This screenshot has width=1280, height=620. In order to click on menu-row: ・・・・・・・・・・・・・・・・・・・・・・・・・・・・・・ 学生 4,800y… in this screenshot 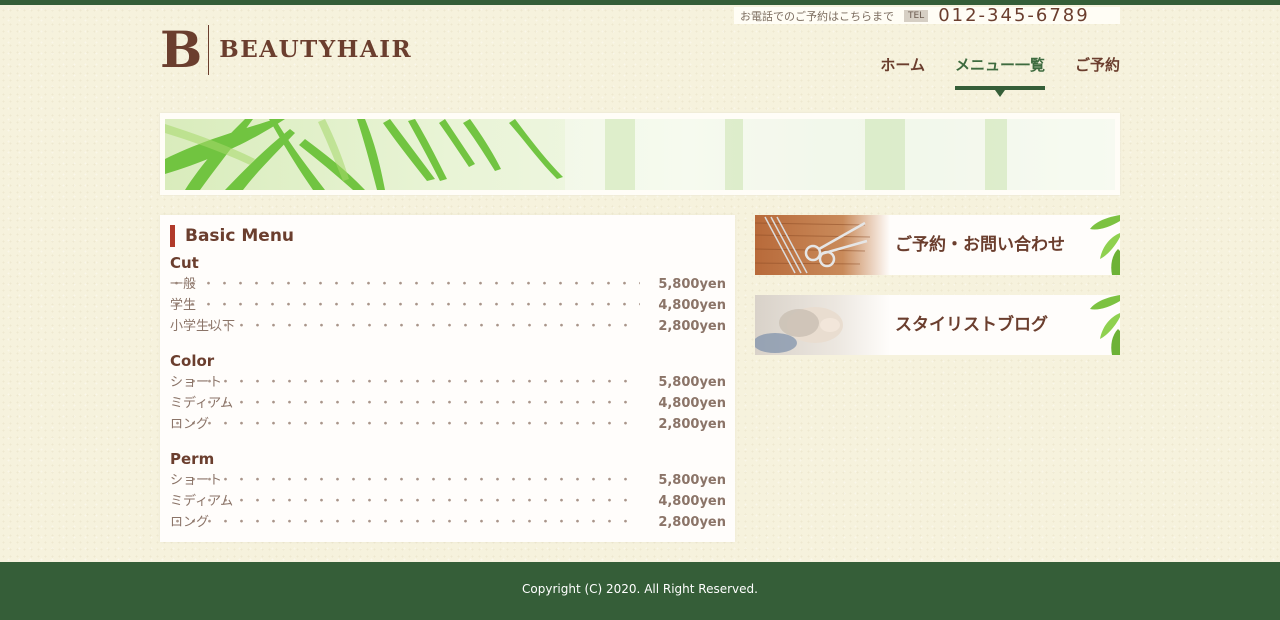, I will do `click(448, 305)`.